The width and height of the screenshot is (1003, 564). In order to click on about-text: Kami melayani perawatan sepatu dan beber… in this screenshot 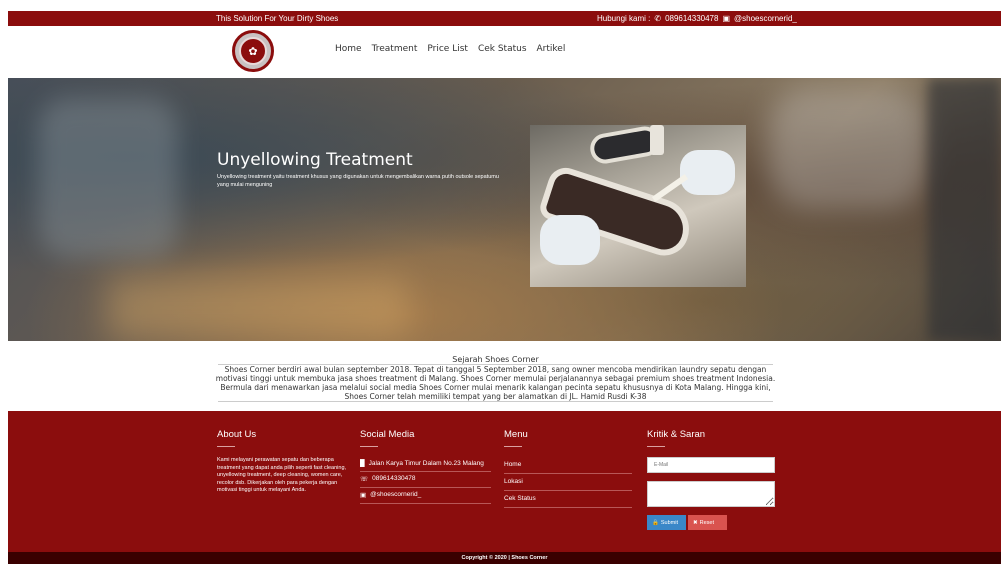, I will do `click(282, 475)`.